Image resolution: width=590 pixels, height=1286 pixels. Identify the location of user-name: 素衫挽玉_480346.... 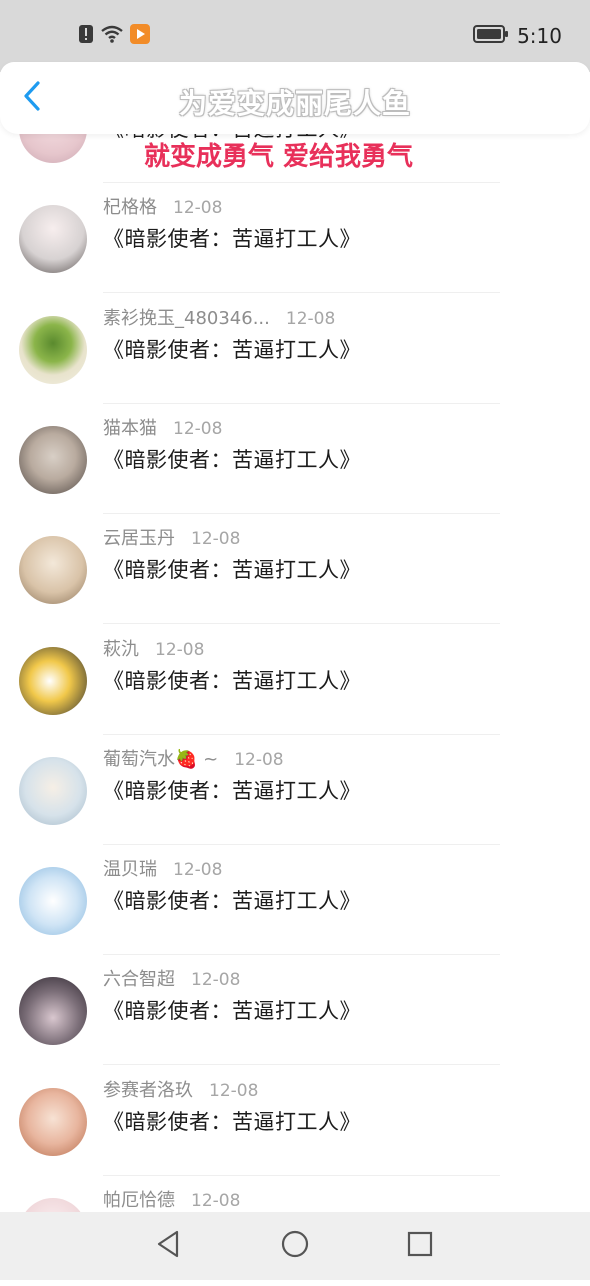
(186, 317).